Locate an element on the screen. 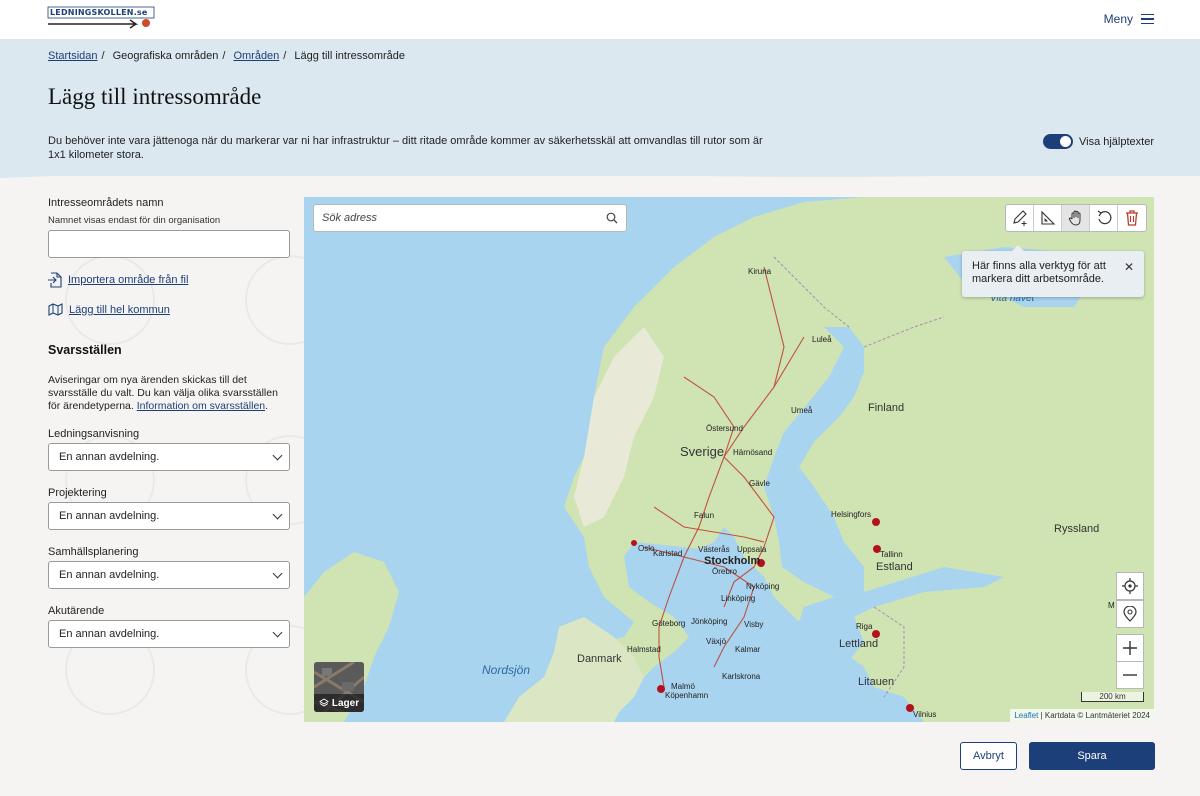  select-label-akutarende: Akutärende is located at coordinates (76, 611).